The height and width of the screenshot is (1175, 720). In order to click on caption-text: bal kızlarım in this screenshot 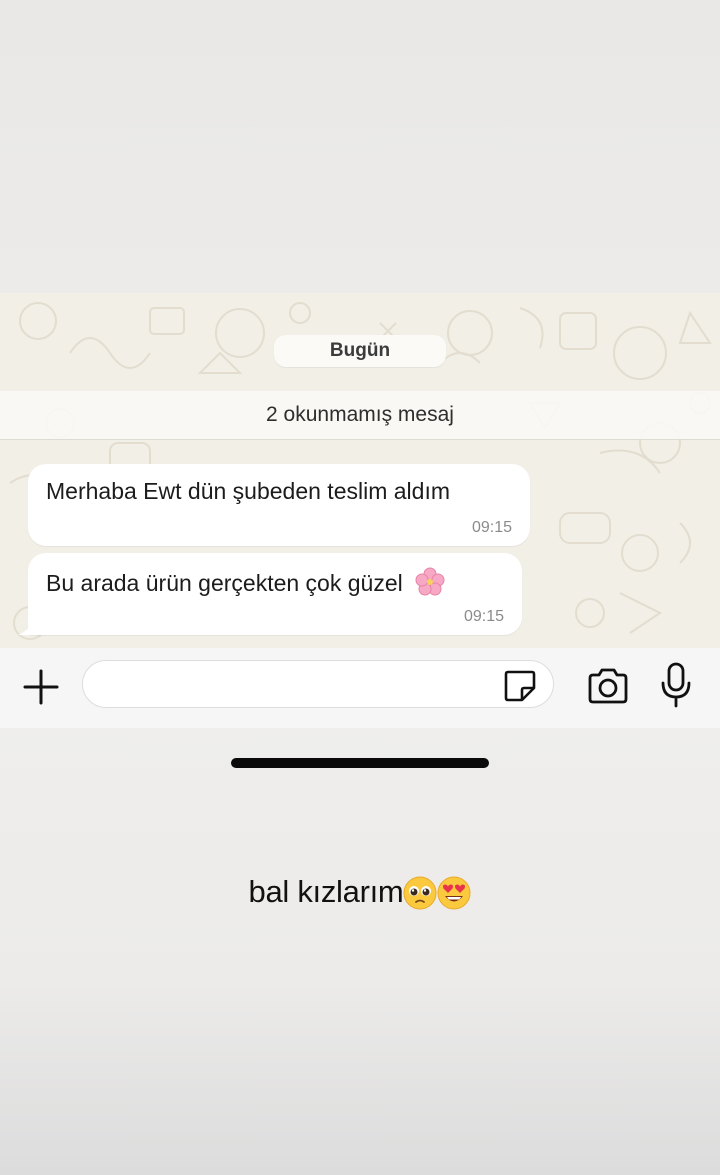, I will do `click(326, 891)`.